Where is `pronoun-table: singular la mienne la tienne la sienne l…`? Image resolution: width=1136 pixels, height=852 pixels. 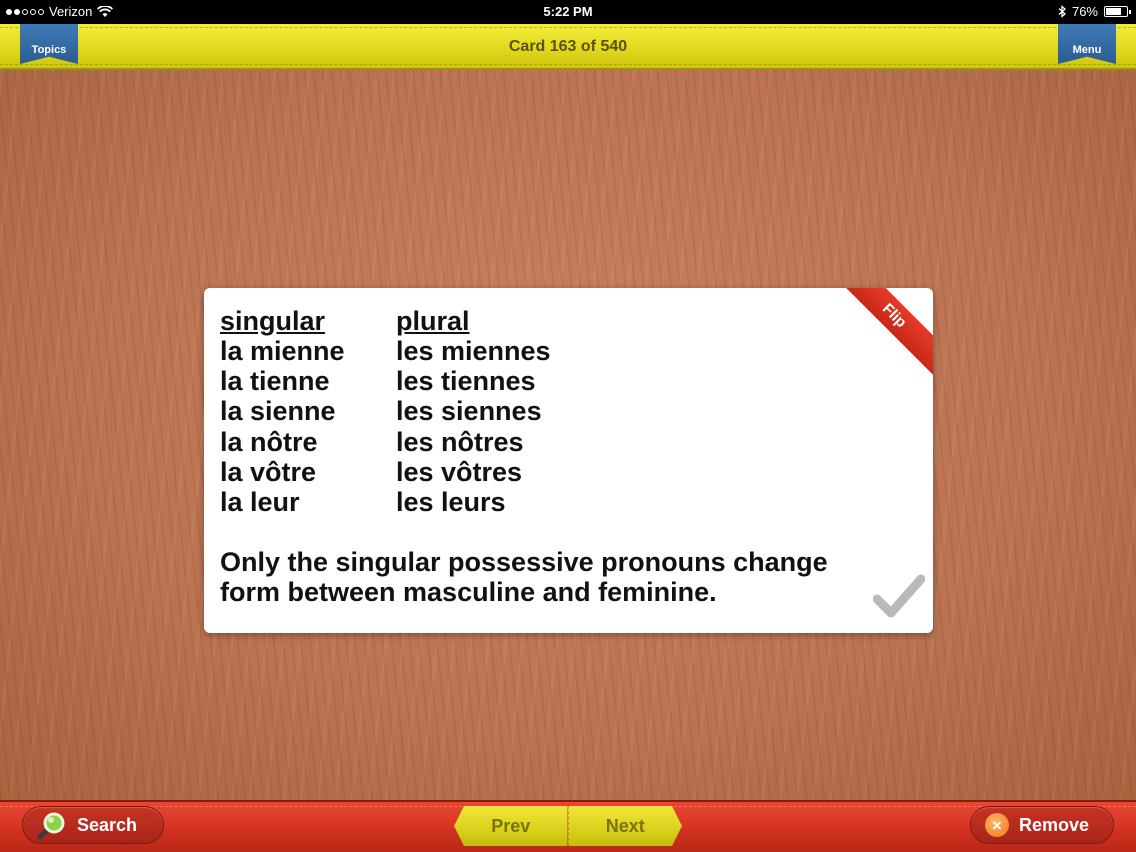 pronoun-table: singular la mienne la tienne la sienne l… is located at coordinates (385, 411).